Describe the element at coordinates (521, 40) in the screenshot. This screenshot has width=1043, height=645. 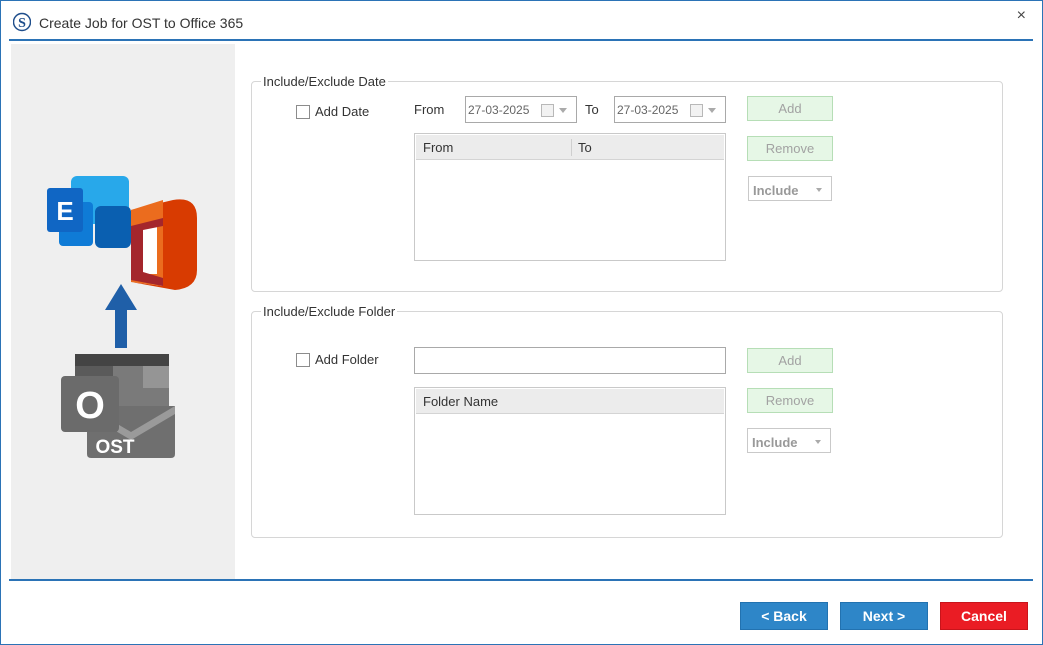
I see `title-divider` at that location.